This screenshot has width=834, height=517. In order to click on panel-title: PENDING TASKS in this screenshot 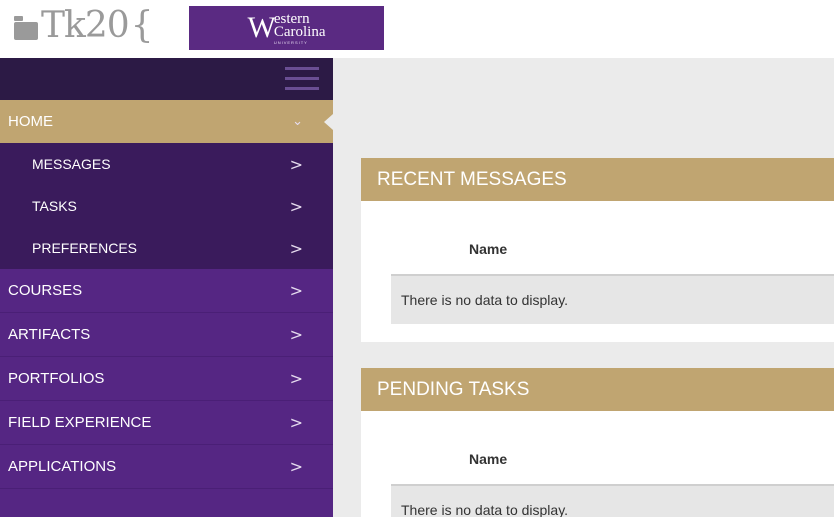, I will do `click(597, 389)`.